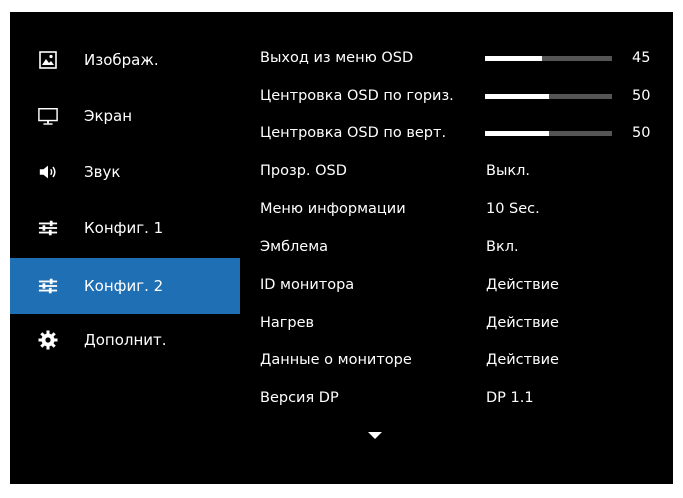  I want to click on sidebar-item-config-1: Конфиг. 1, so click(125, 228).